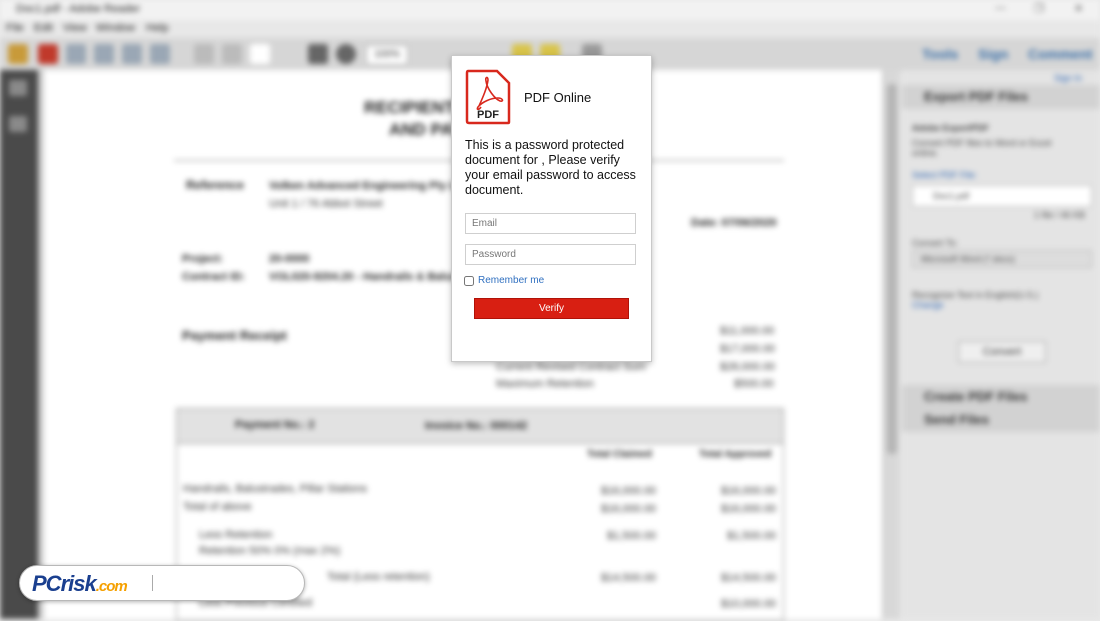 The height and width of the screenshot is (621, 1100). What do you see at coordinates (19, 344) in the screenshot?
I see `left-navigation` at bounding box center [19, 344].